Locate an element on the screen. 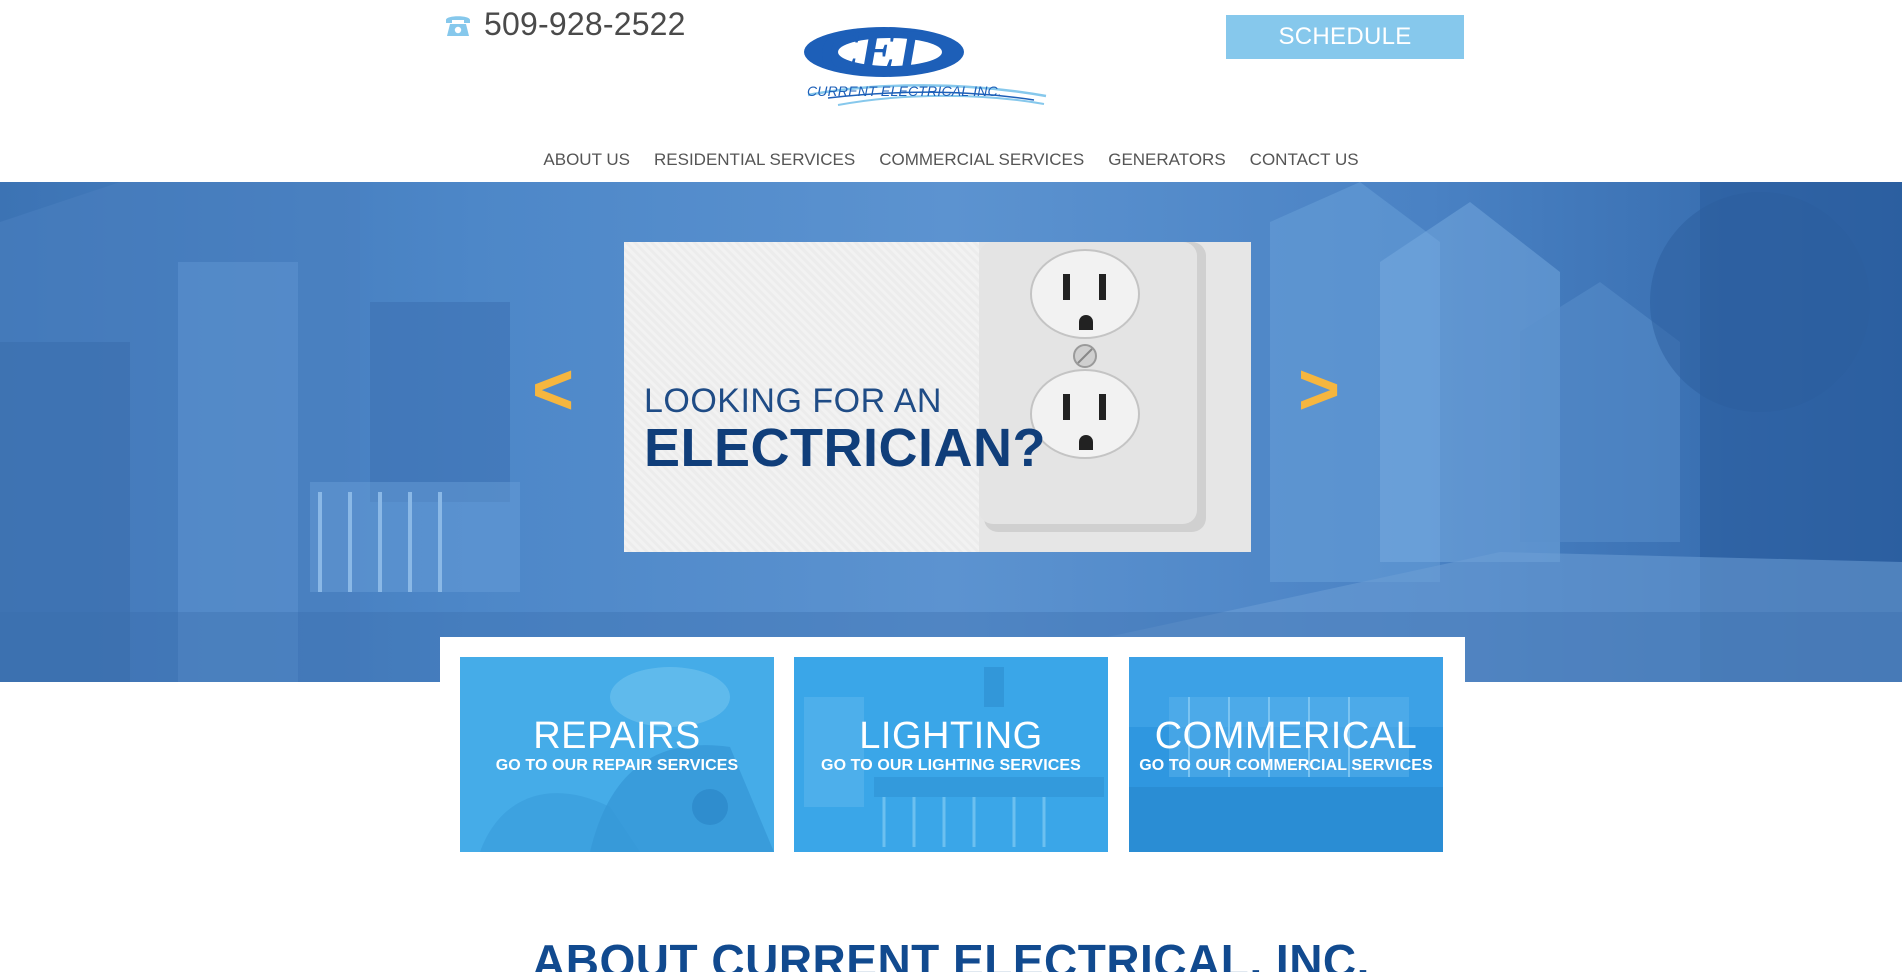 The width and height of the screenshot is (1902, 972). hero-slide: LOOKING FOR AN ELECTRICIAN? is located at coordinates (937, 397).